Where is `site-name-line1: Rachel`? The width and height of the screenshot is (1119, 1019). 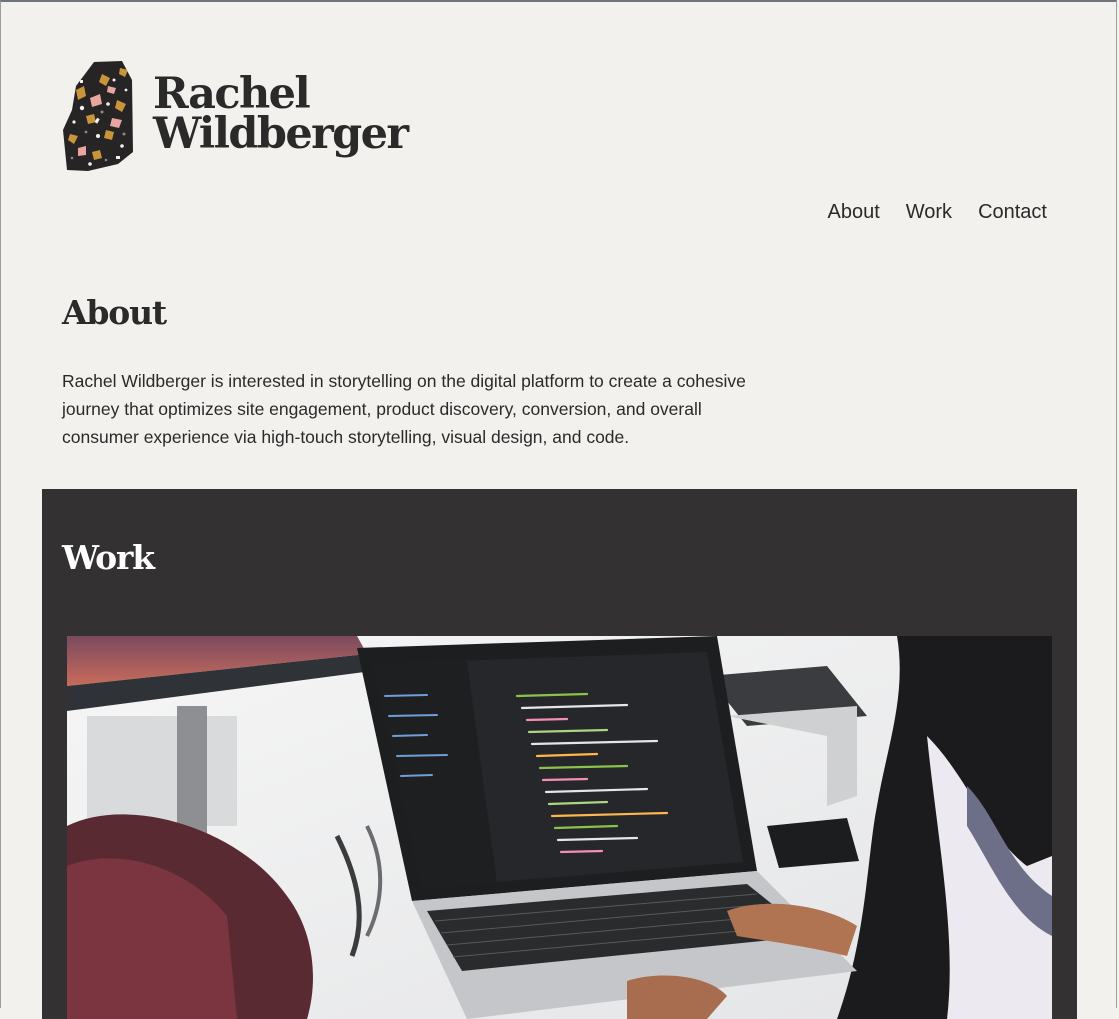
site-name-line1: Rachel is located at coordinates (232, 93).